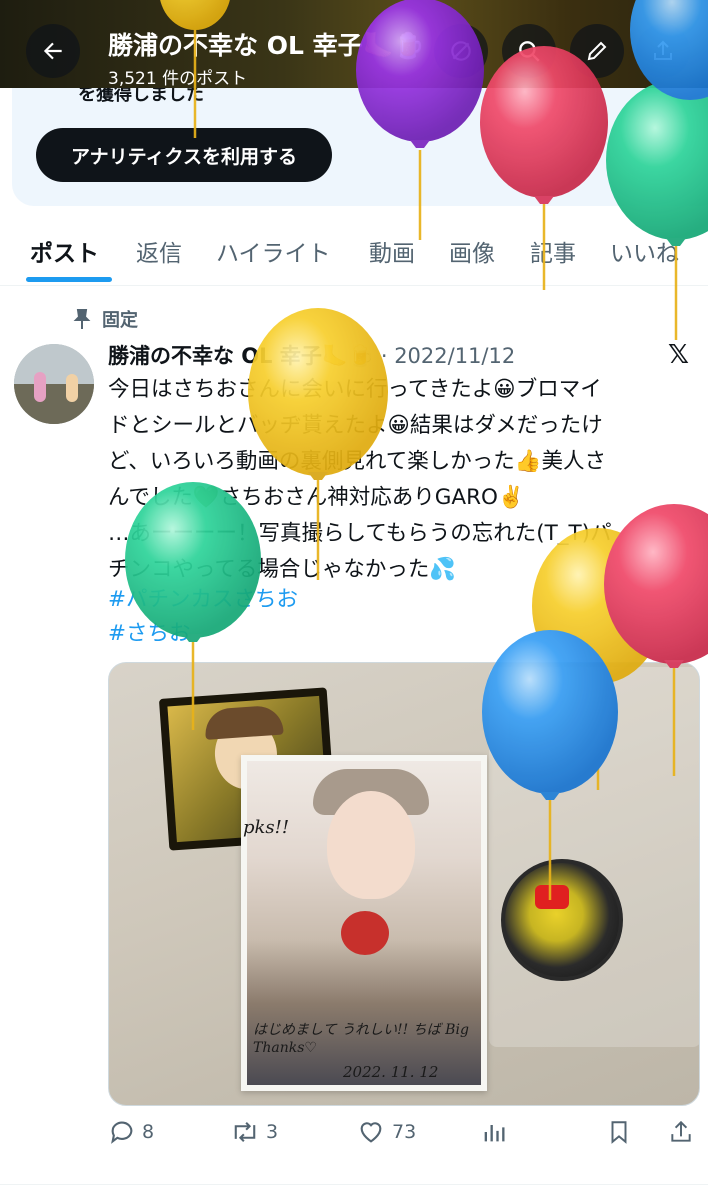  I want to click on youtube-logo-icon, so click(552, 897).